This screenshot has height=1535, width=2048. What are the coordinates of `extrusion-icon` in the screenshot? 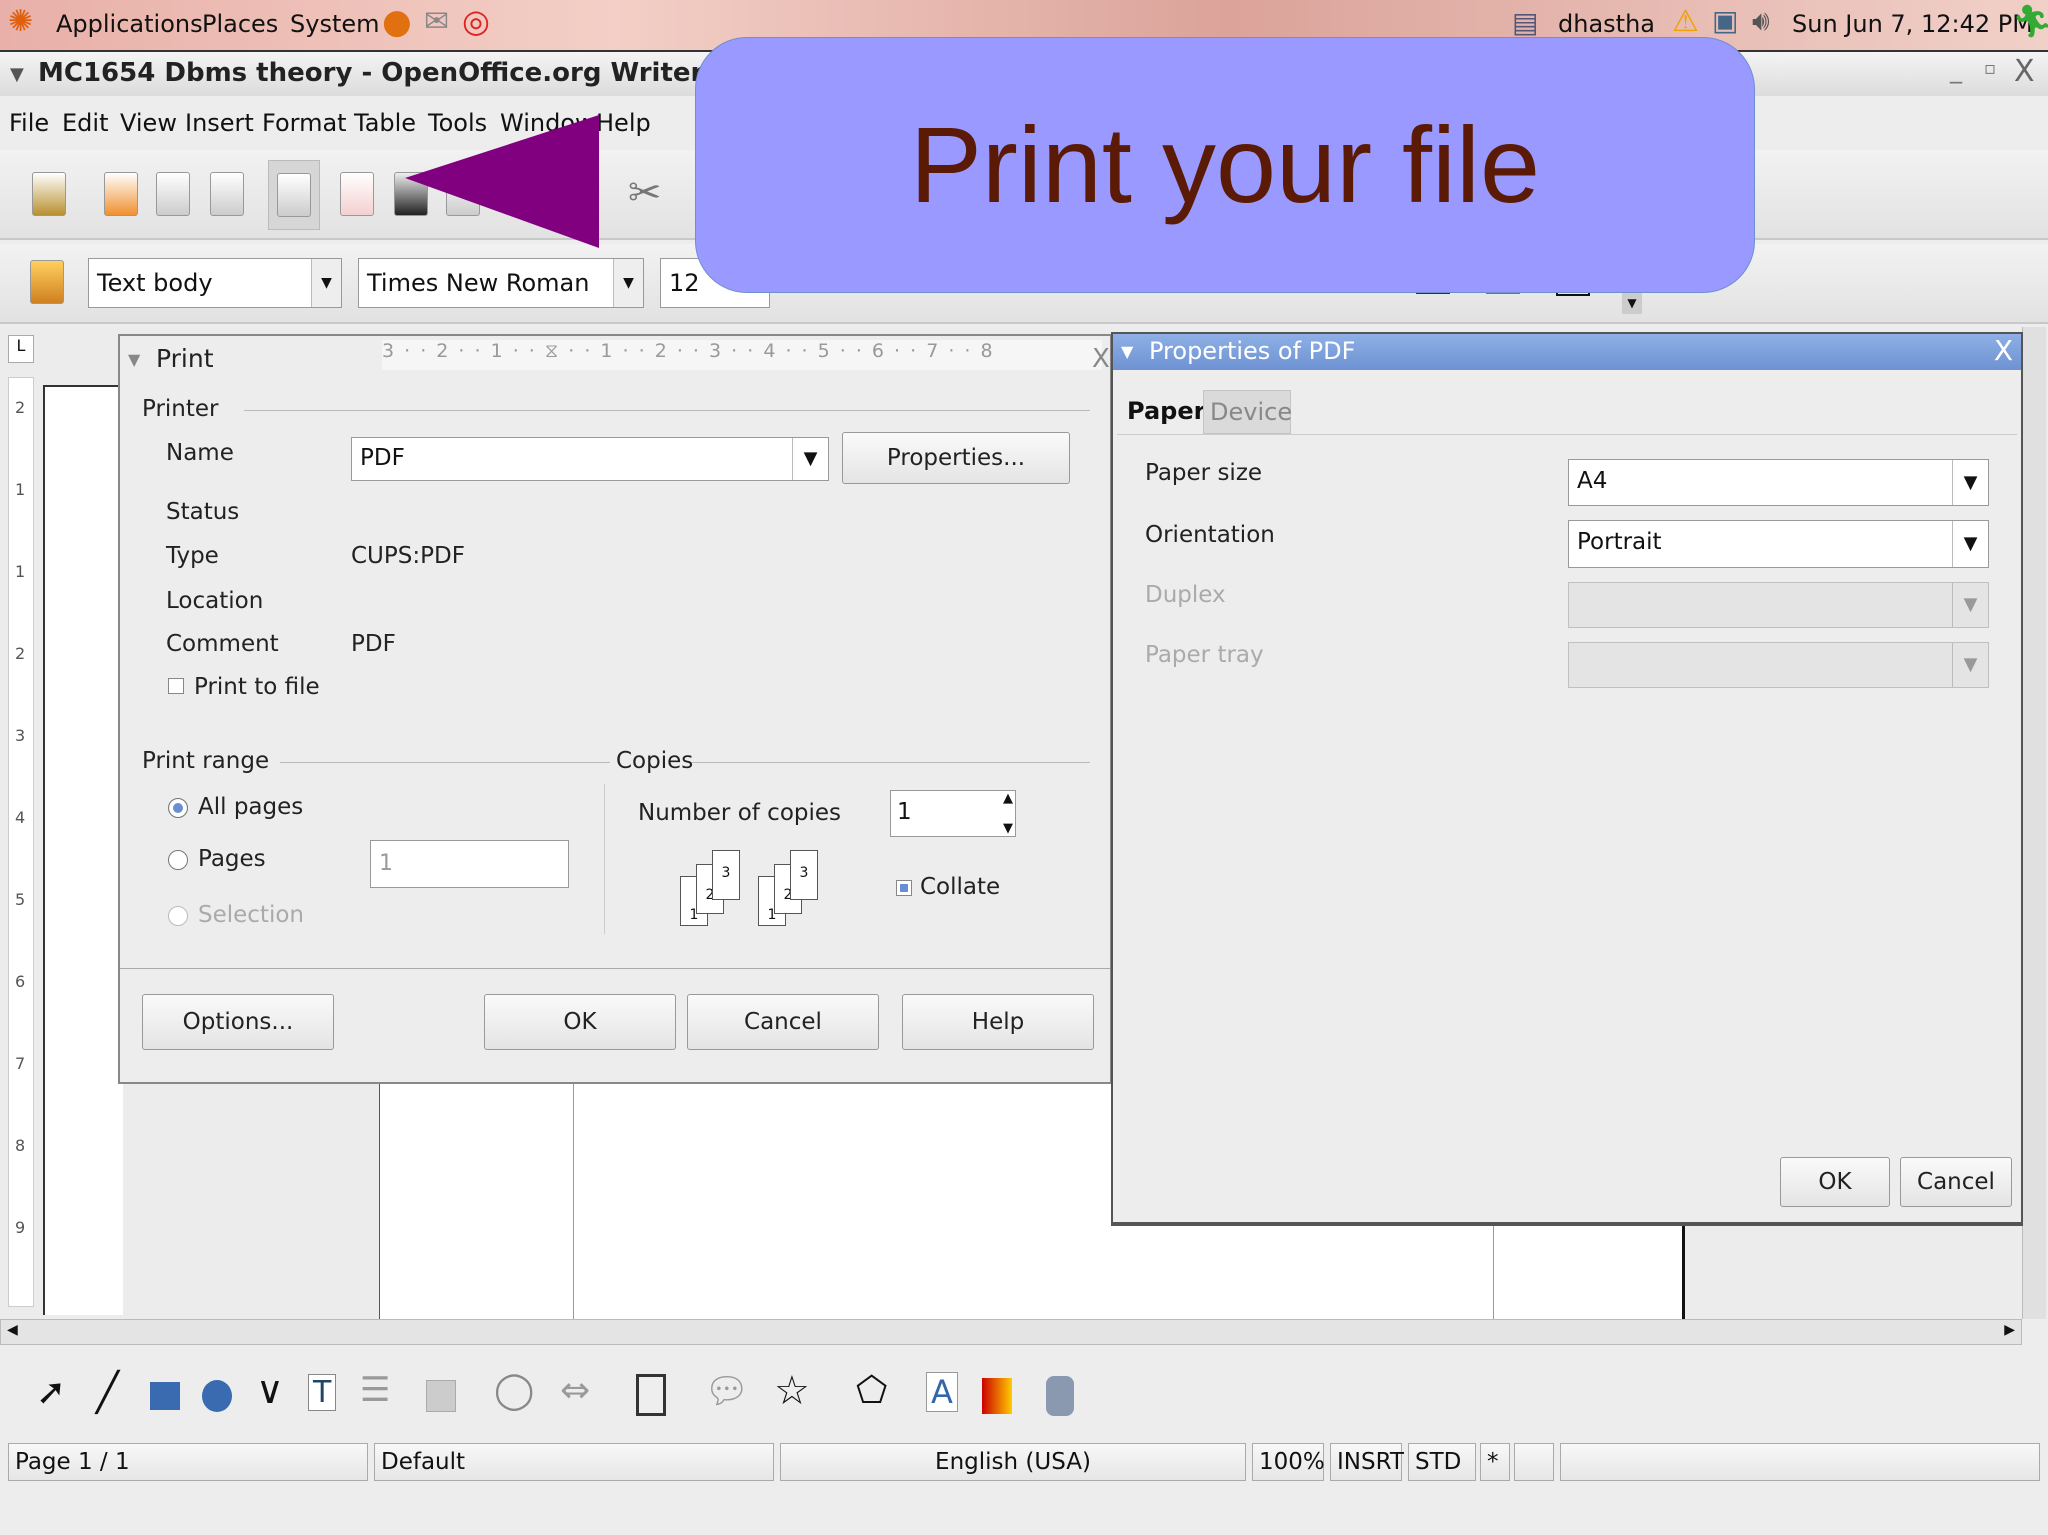 It's located at (1060, 1396).